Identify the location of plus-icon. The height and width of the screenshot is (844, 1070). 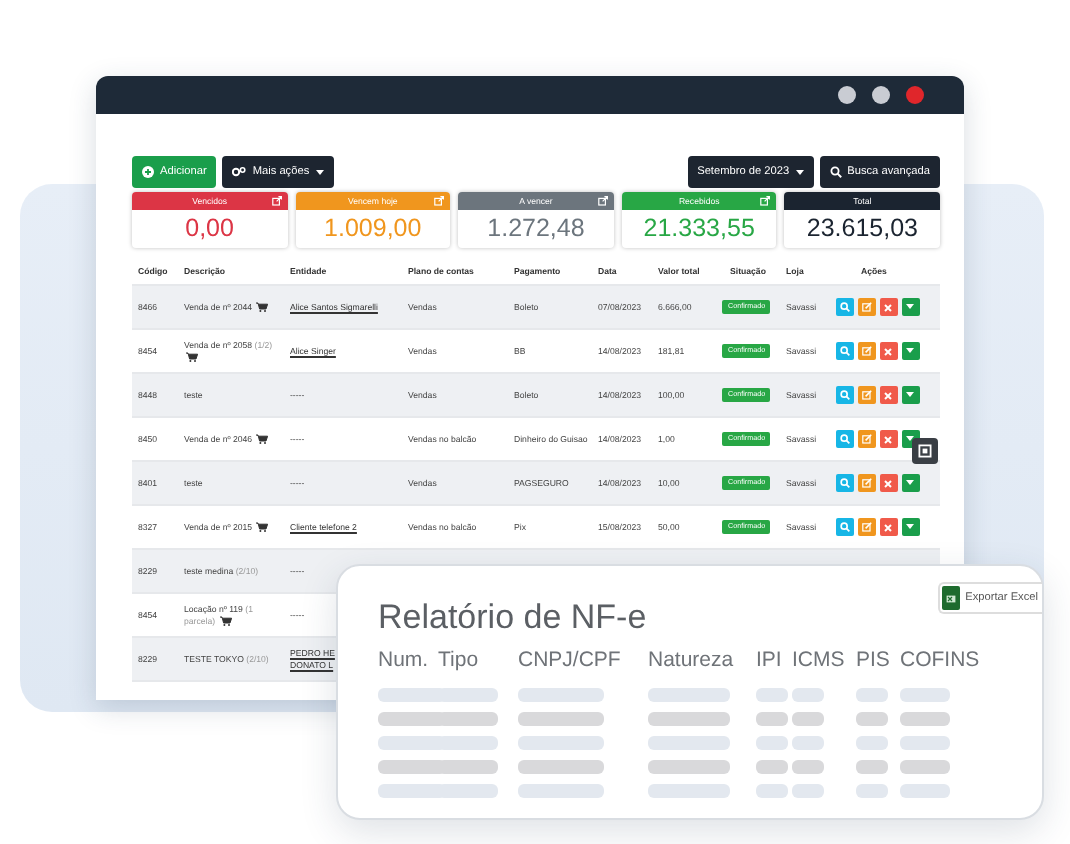
(148, 172).